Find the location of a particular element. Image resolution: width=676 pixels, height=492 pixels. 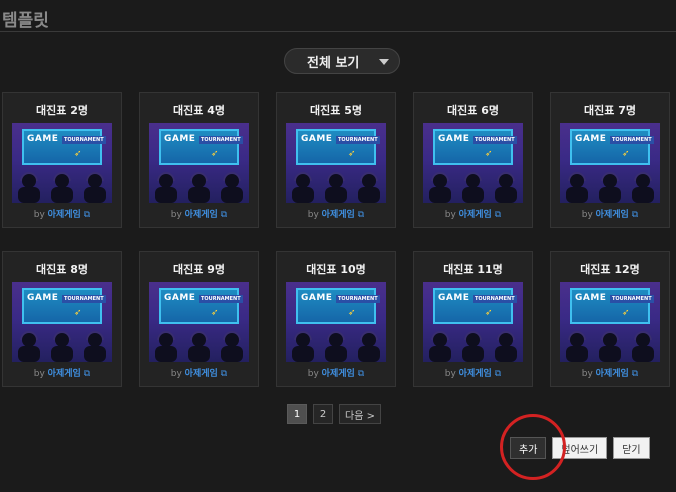

add-button: 추가 is located at coordinates (528, 448).